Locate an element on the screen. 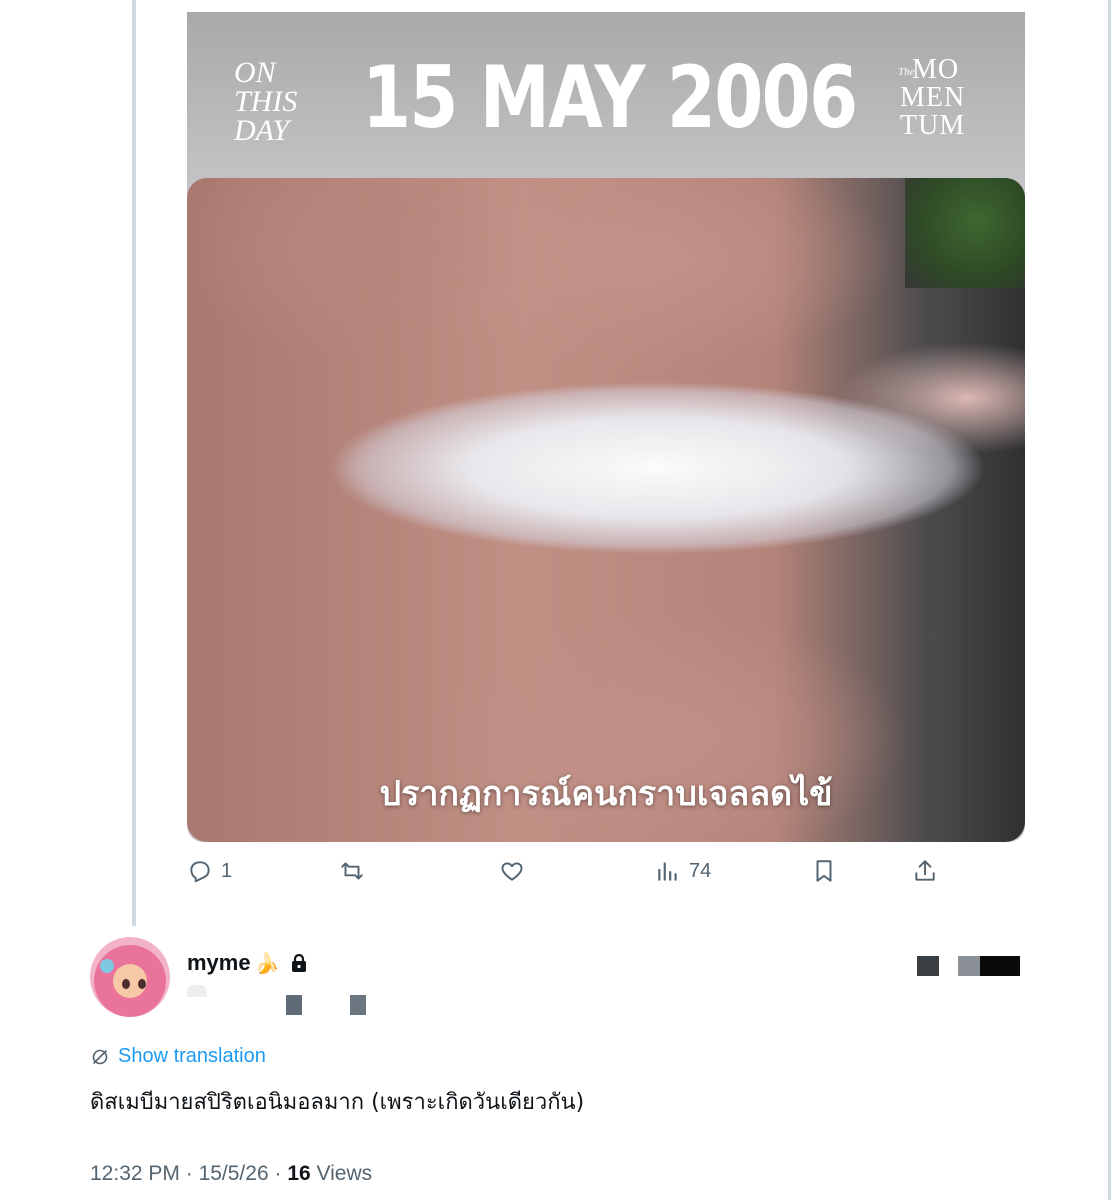 Image resolution: width=1115 pixels, height=1200 pixels. like-button is located at coordinates (512, 871).